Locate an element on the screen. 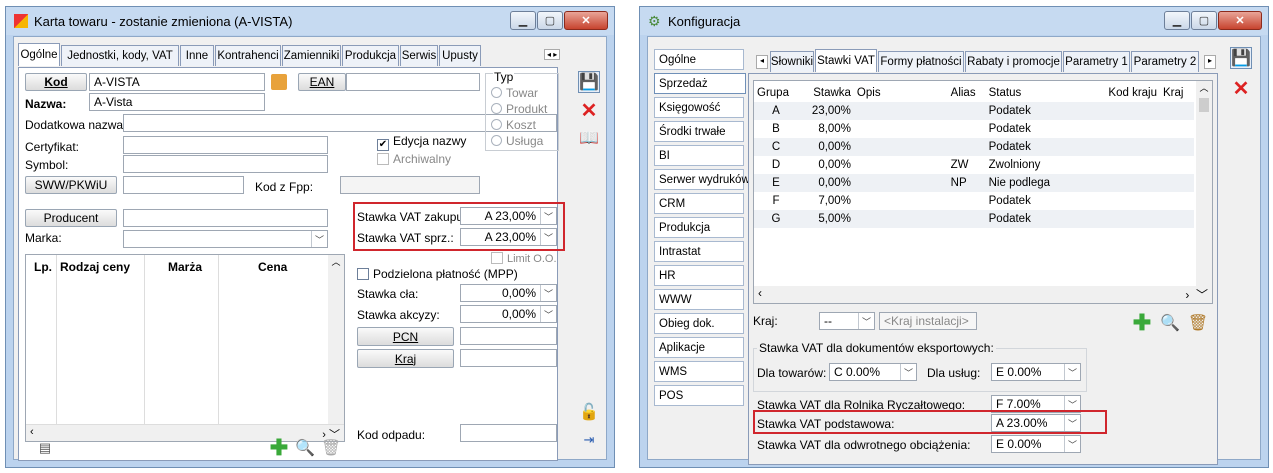 This screenshot has width=1273, height=473. column-header: Kraj is located at coordinates (1177, 93).